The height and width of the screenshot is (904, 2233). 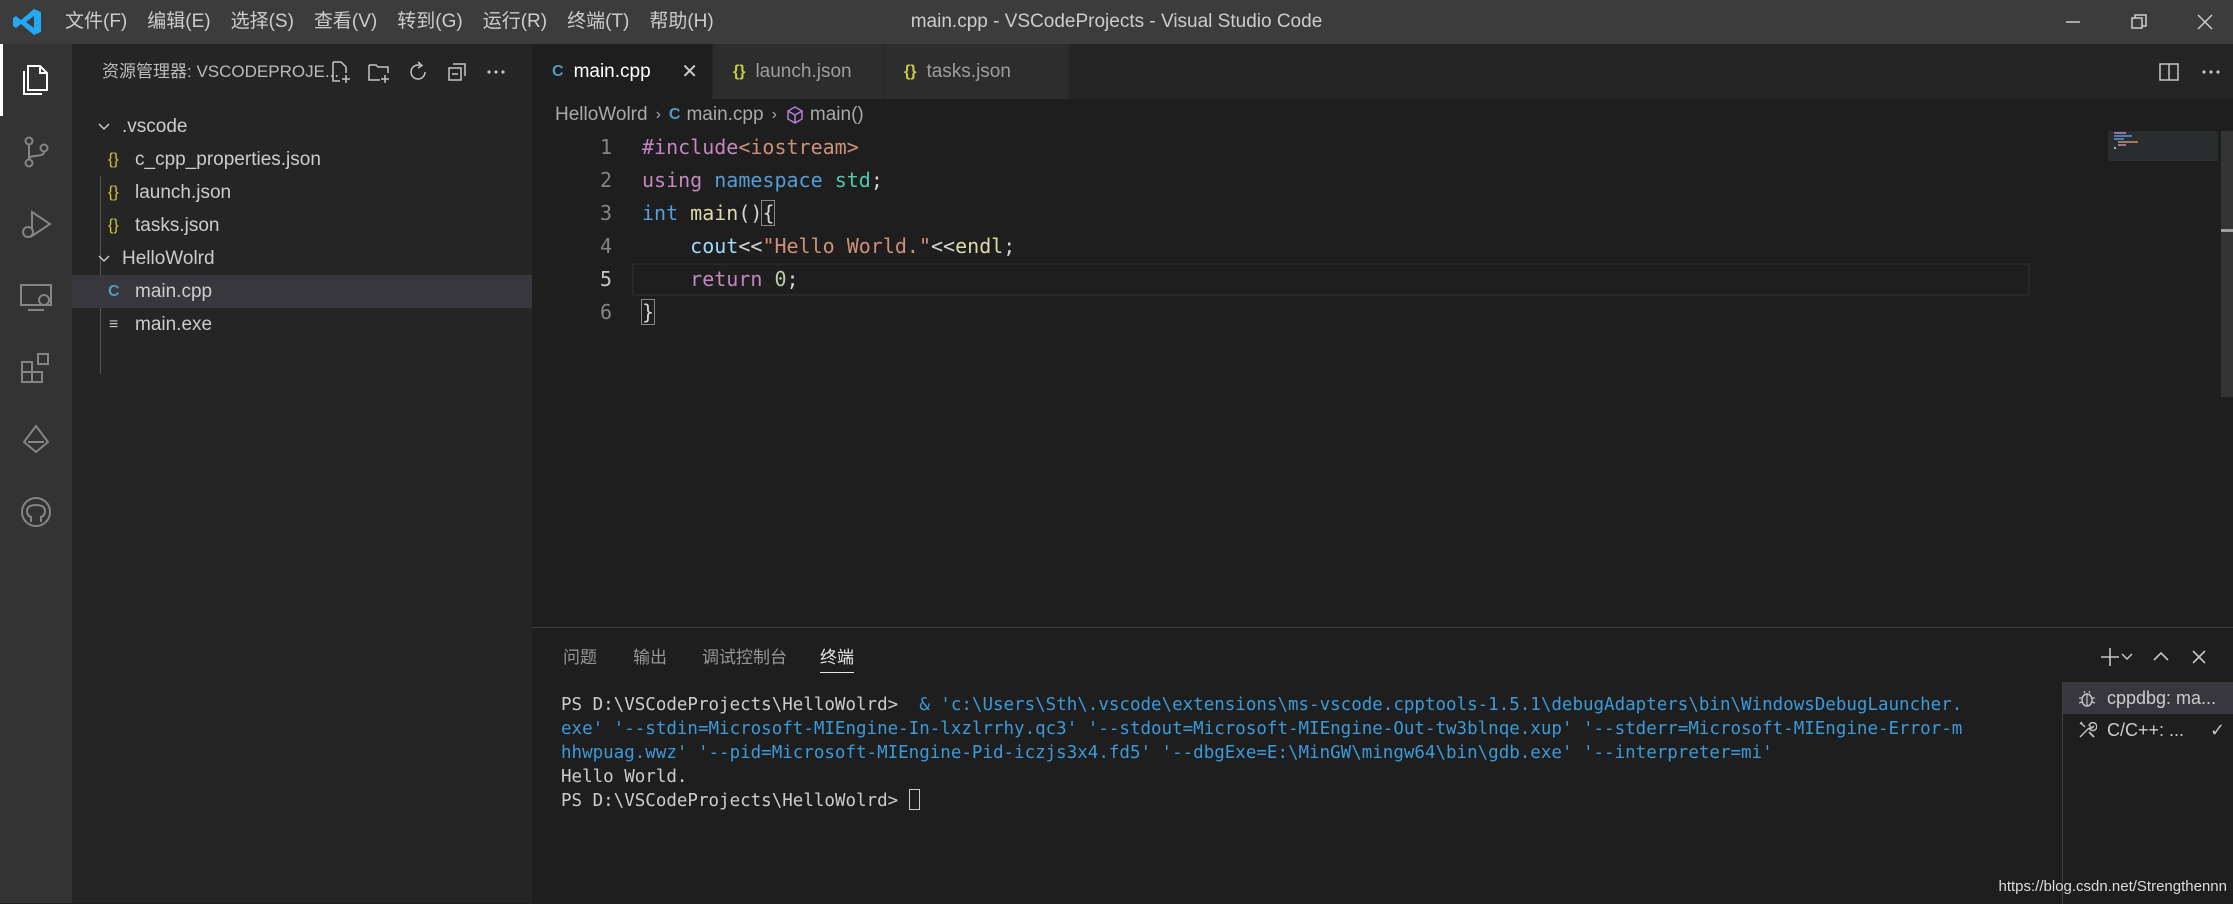 I want to click on line-number: 1, so click(x=605, y=147).